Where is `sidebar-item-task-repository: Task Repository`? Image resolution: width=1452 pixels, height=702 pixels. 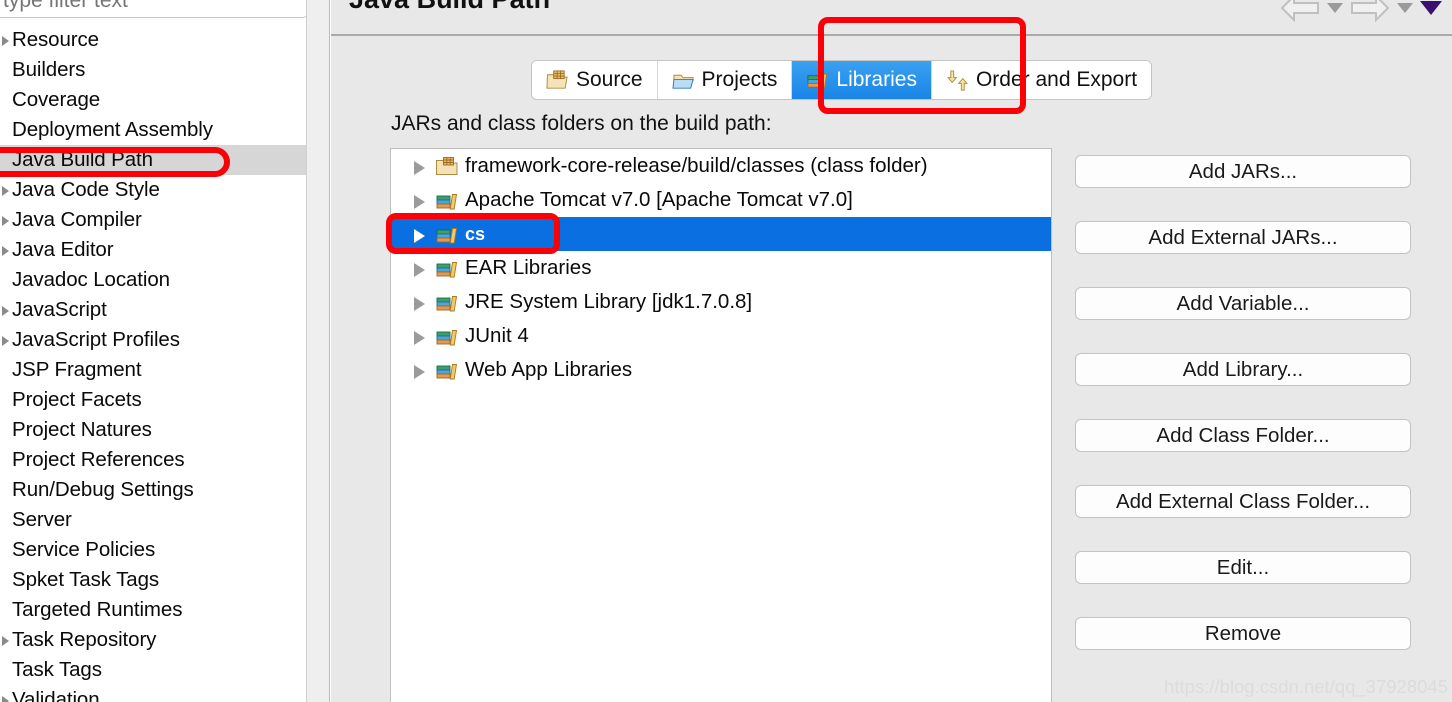 sidebar-item-task-repository: Task Repository is located at coordinates (153, 640).